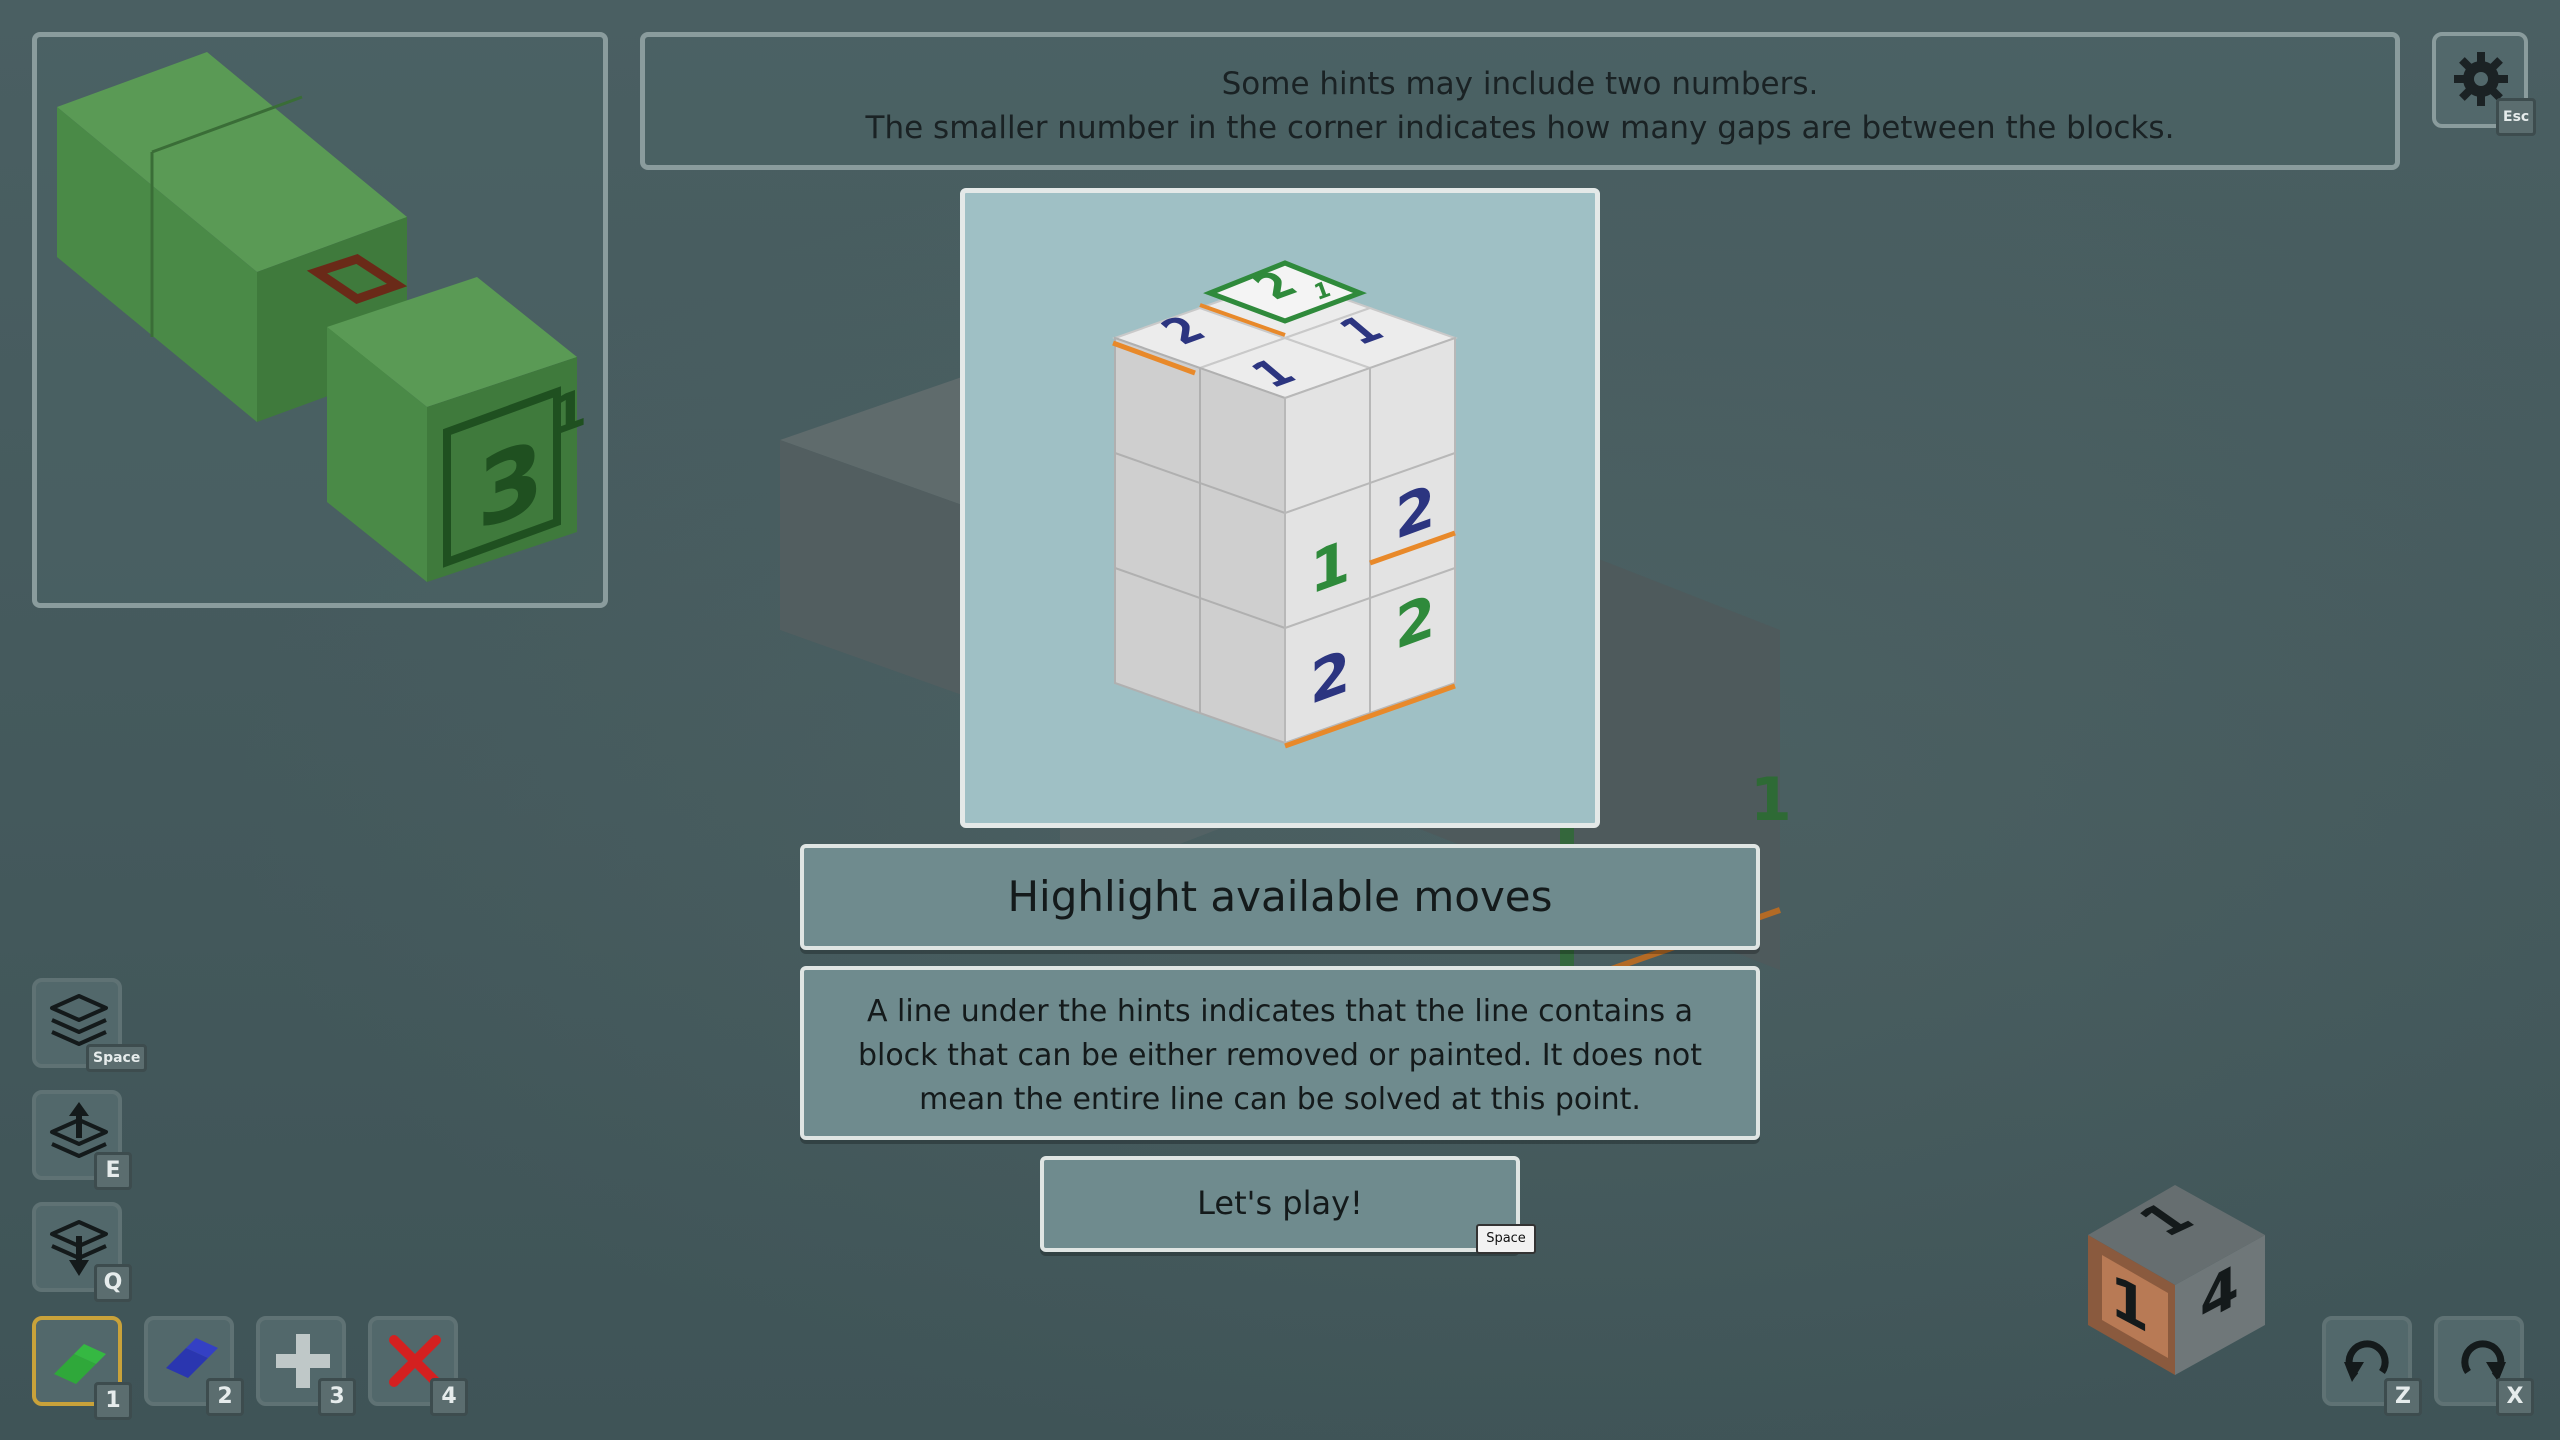 The image size is (2560, 1440). I want to click on redo-button: X, so click(2484, 1366).